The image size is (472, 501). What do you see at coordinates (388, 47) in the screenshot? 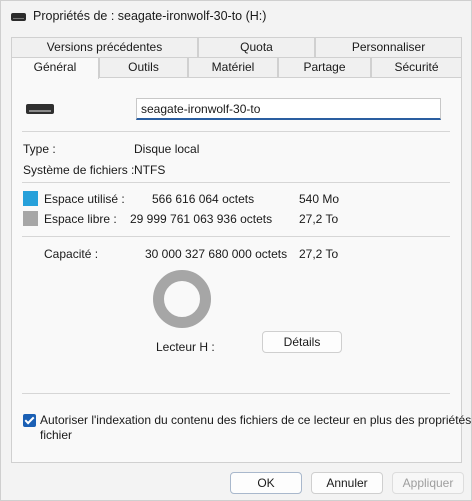
I see `tab-customize: Personnaliser` at bounding box center [388, 47].